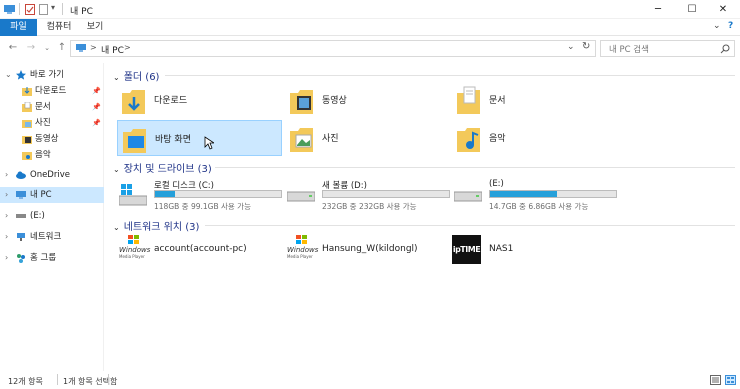 This screenshot has height=389, width=740. I want to click on drive-tile-e: (E:) 14.7GB 중 6.86GB 사용 가능, so click(534, 194).